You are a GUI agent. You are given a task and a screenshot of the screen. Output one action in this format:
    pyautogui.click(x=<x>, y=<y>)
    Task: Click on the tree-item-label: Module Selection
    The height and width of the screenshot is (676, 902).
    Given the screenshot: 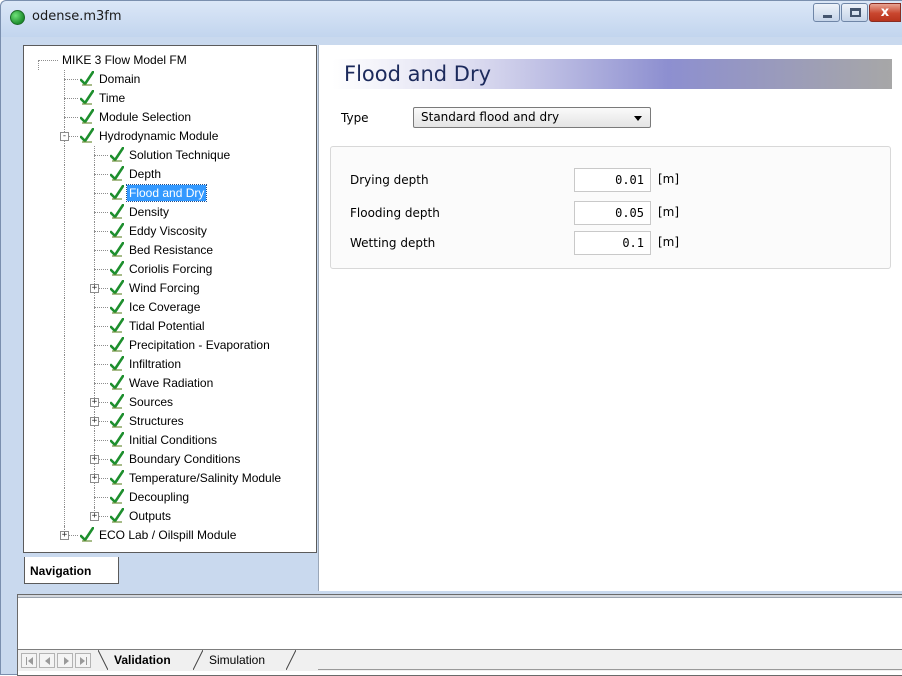 What is the action you would take?
    pyautogui.click(x=145, y=117)
    